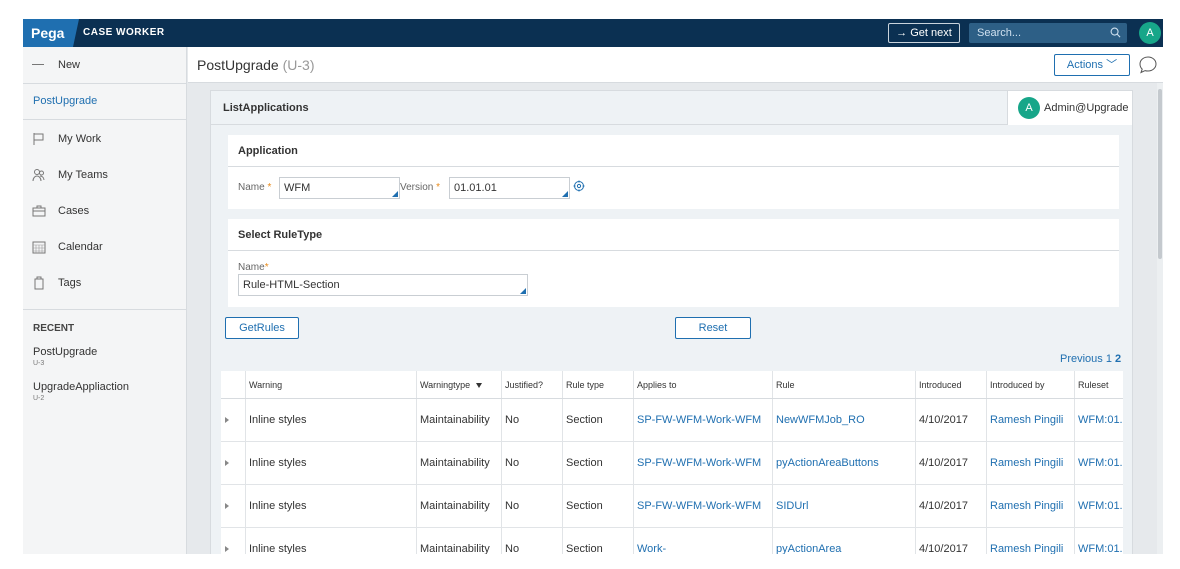 The height and width of the screenshot is (569, 1180). I want to click on pager: Previous 1 2, so click(1090, 359).